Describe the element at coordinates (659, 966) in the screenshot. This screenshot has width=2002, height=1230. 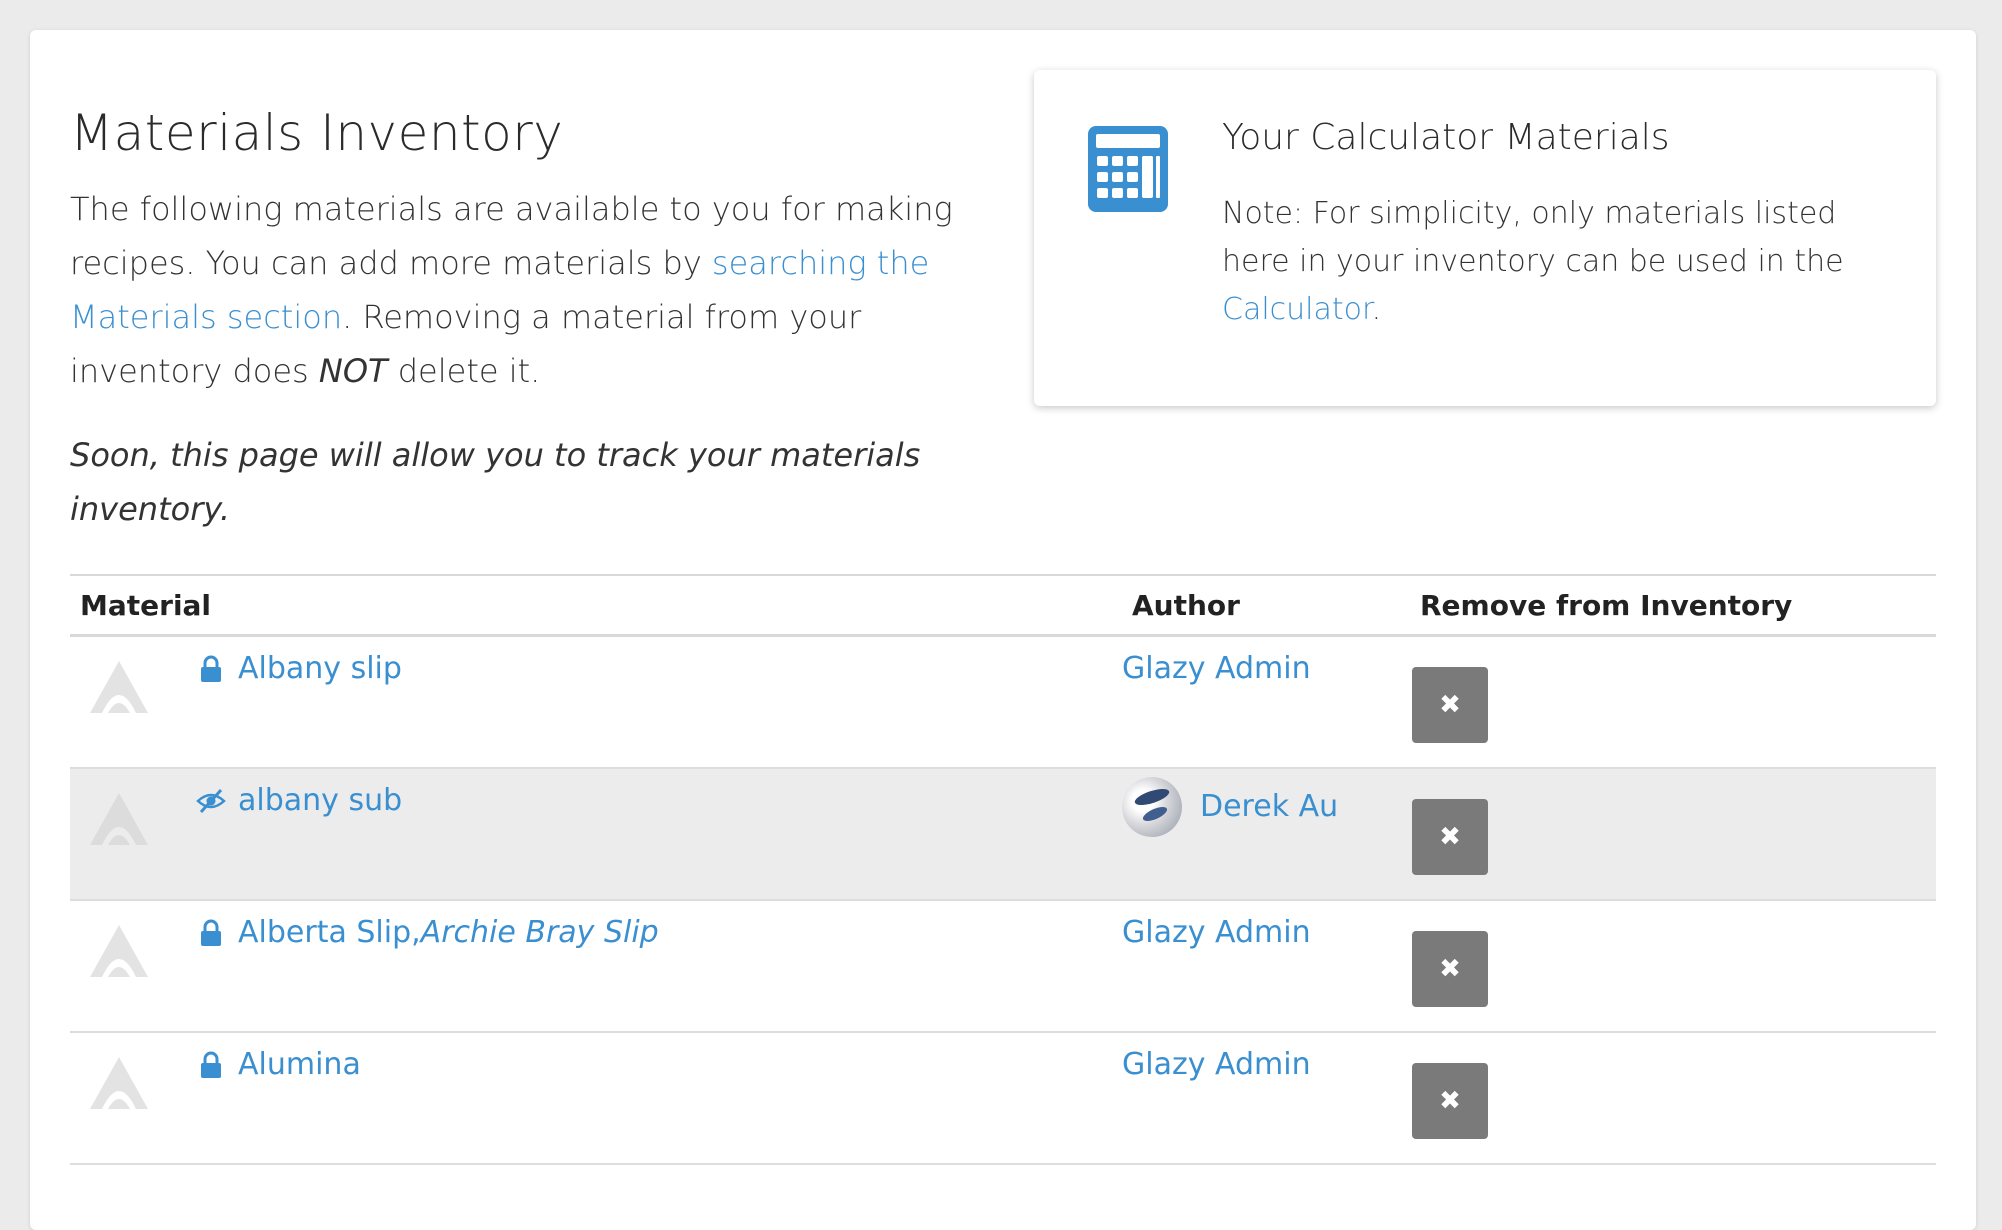
I see `material-name-cell: Alberta Slip, Archie Bray Slip` at that location.